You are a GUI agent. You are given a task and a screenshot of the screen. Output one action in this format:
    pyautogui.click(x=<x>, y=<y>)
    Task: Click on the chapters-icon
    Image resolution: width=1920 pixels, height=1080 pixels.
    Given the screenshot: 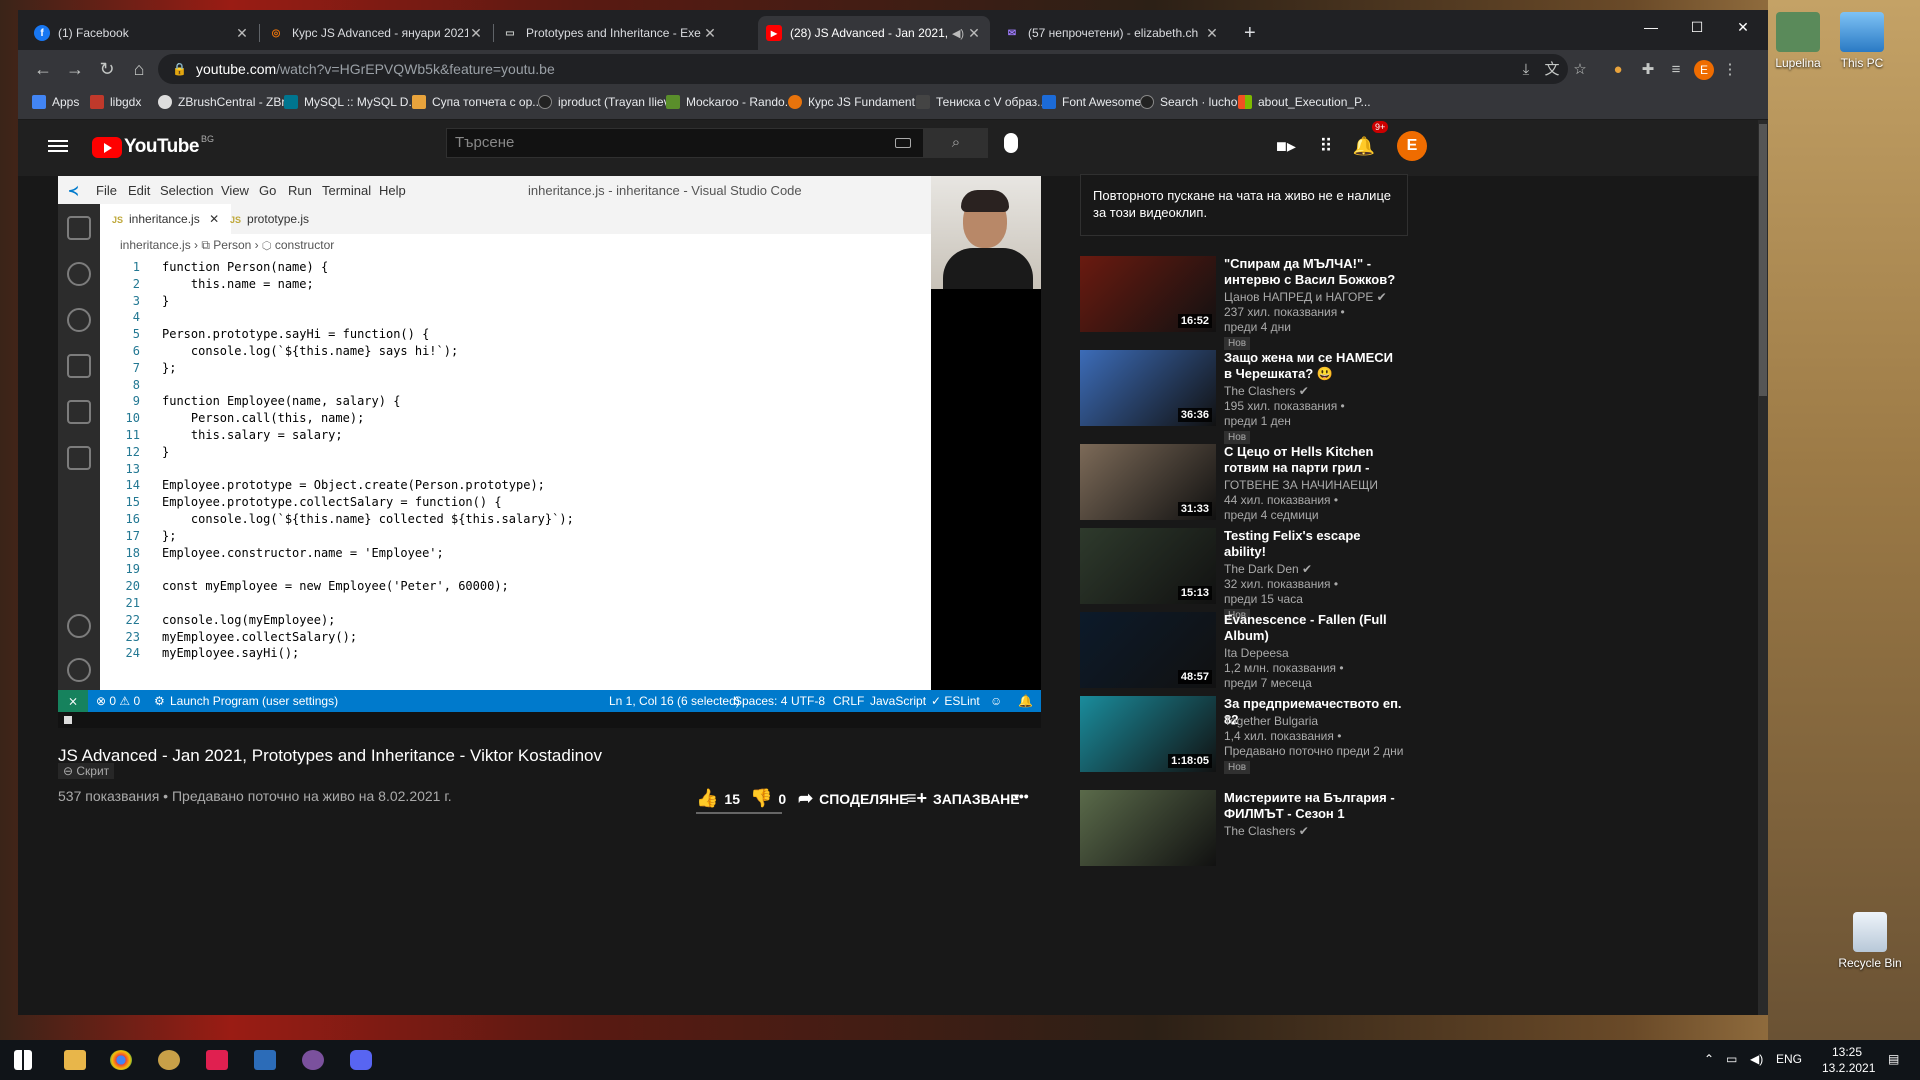 What is the action you would take?
    pyautogui.click(x=68, y=720)
    